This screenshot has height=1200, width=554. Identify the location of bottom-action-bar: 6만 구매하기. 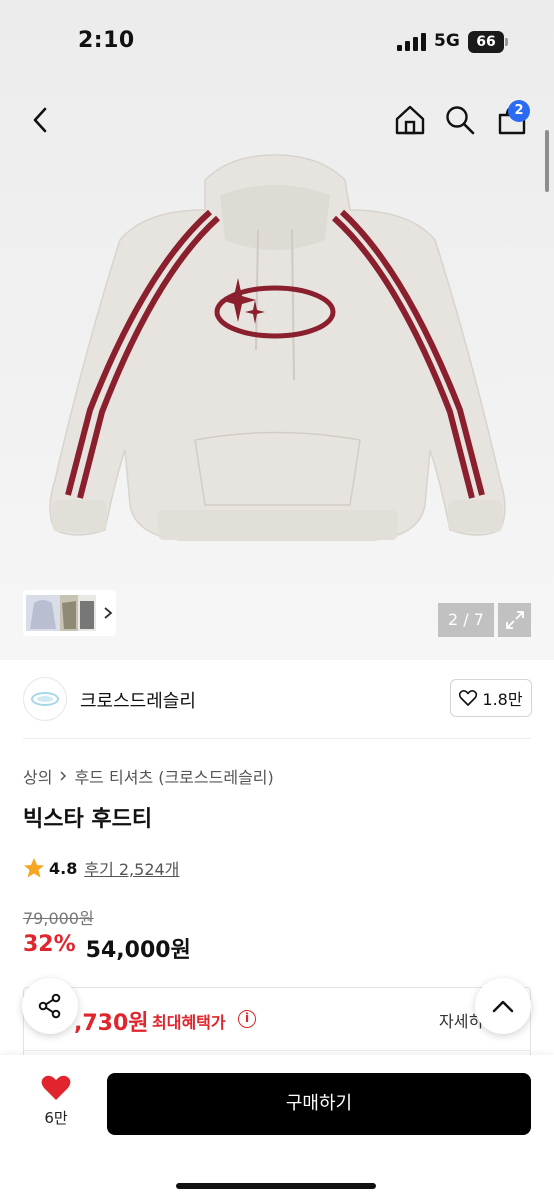
(277, 1127).